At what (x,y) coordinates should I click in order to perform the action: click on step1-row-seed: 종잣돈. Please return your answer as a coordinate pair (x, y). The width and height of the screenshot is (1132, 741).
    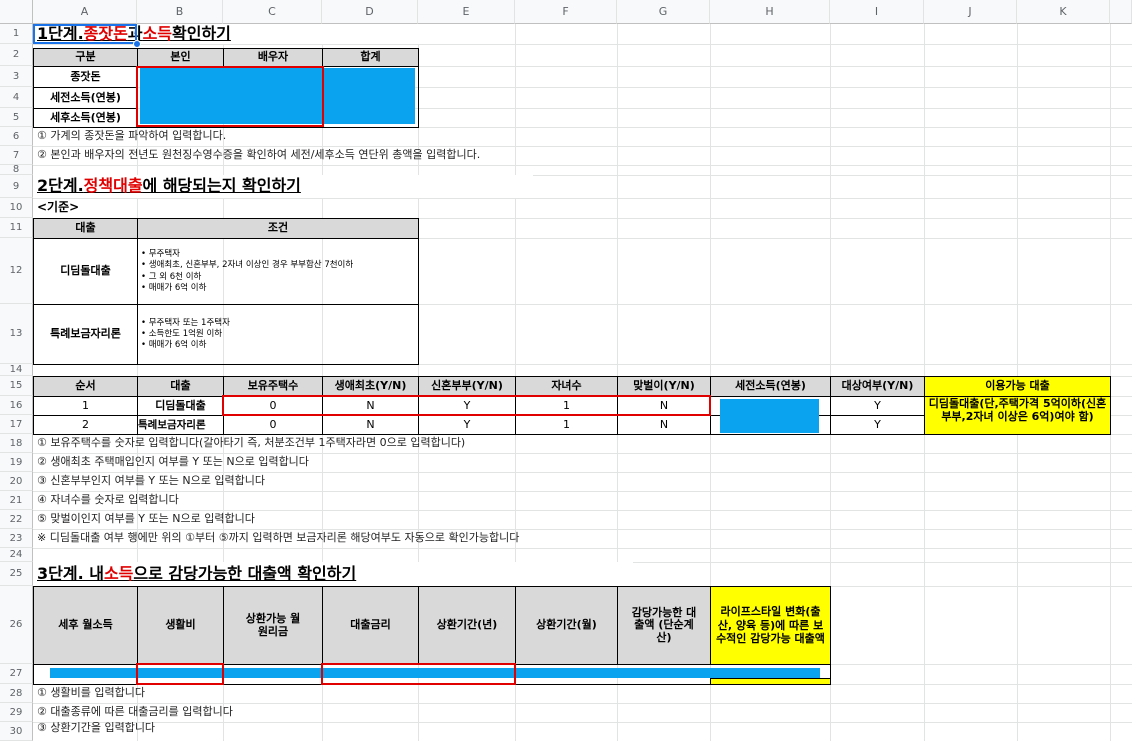
    Looking at the image, I should click on (85, 77).